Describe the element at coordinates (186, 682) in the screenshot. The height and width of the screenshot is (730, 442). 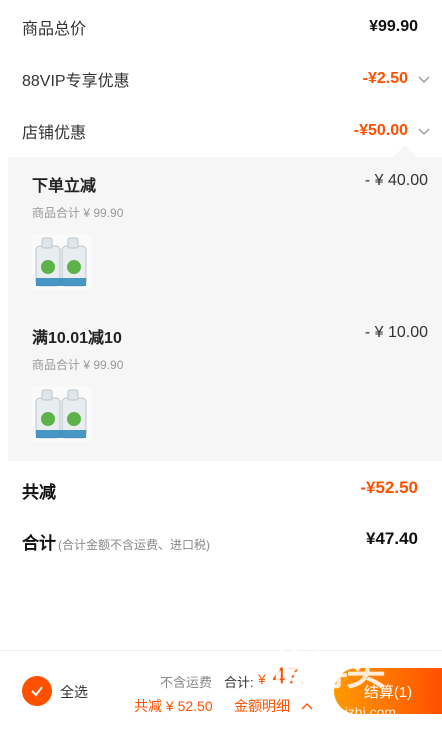
I see `freight-note: 不含运费` at that location.